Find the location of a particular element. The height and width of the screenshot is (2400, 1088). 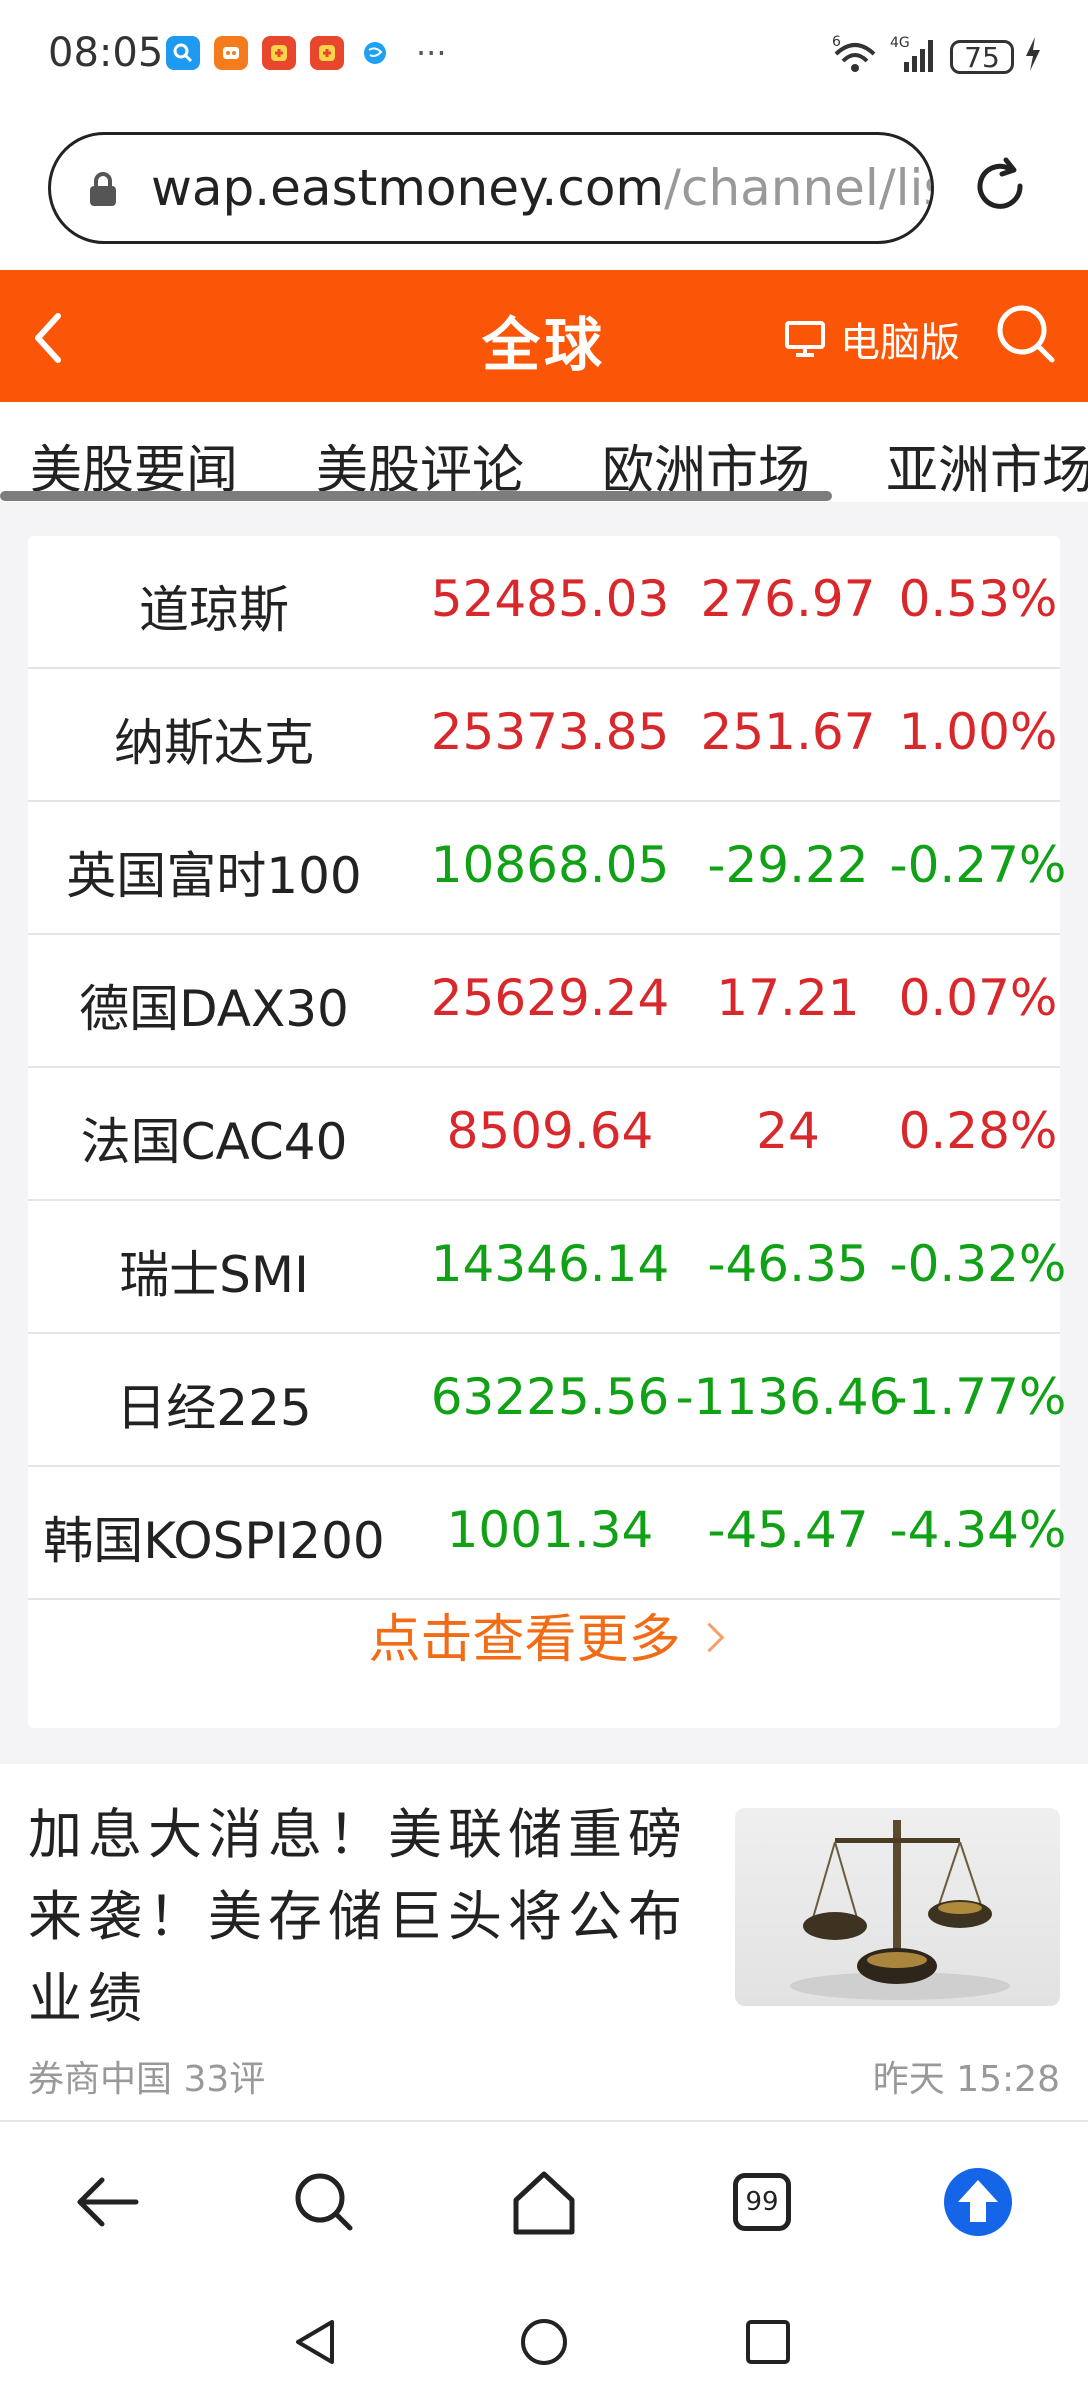

tabs-count: 99 is located at coordinates (762, 2202).